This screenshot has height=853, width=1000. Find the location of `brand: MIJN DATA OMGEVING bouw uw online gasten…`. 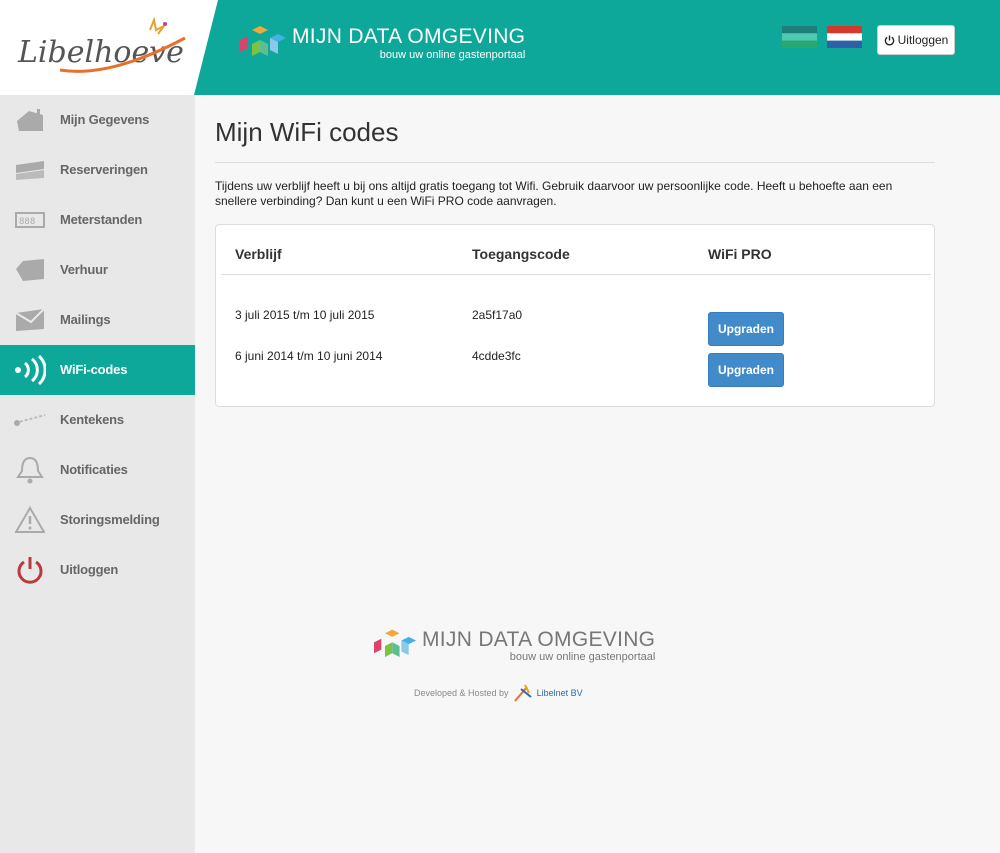

brand: MIJN DATA OMGEVING bouw uw online gasten… is located at coordinates (382, 46).